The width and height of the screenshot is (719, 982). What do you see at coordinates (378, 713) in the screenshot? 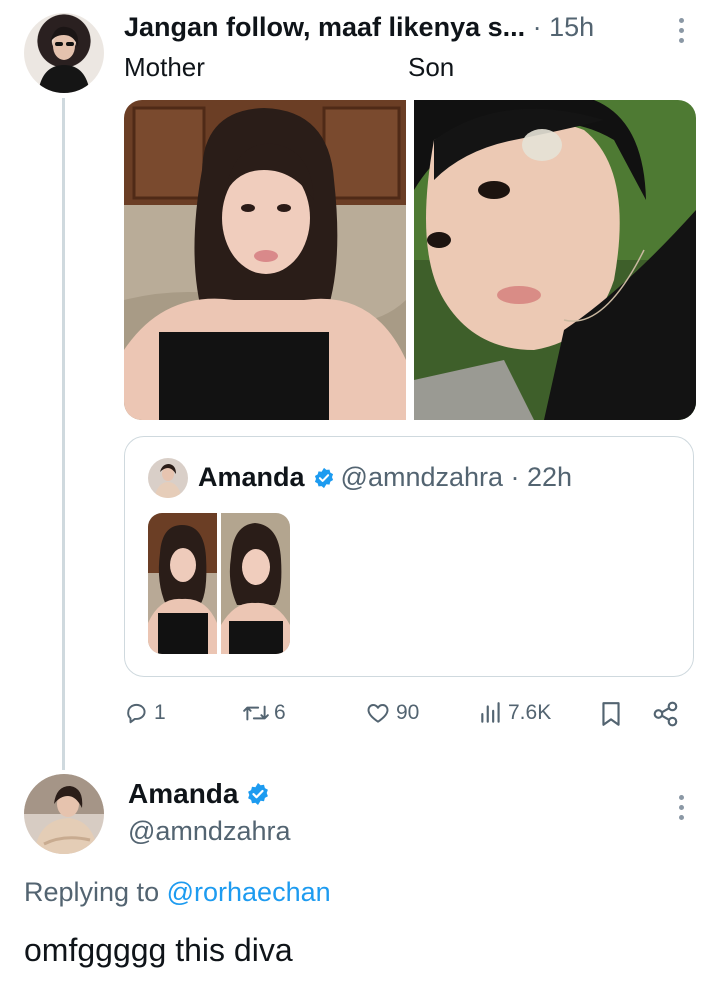
I see `heart-icon` at bounding box center [378, 713].